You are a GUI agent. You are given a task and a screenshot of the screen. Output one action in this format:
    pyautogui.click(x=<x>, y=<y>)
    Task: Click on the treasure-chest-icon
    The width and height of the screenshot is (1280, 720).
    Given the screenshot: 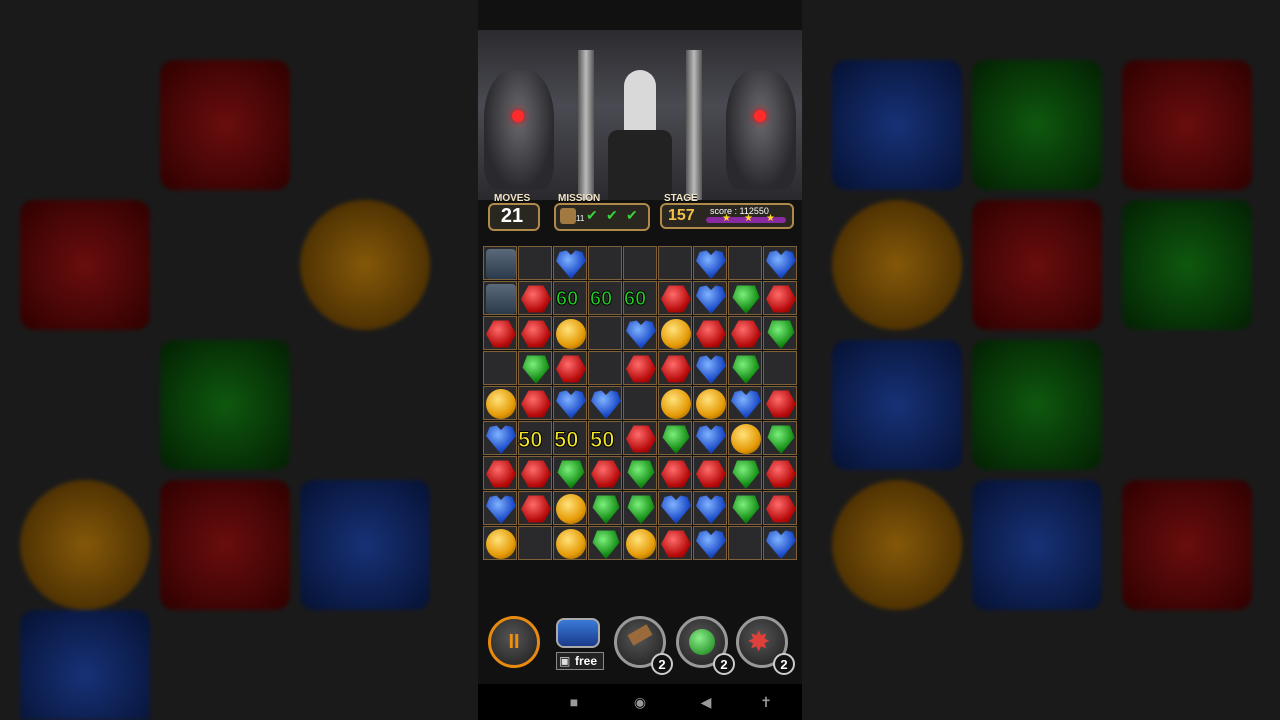 What is the action you would take?
    pyautogui.click(x=578, y=633)
    